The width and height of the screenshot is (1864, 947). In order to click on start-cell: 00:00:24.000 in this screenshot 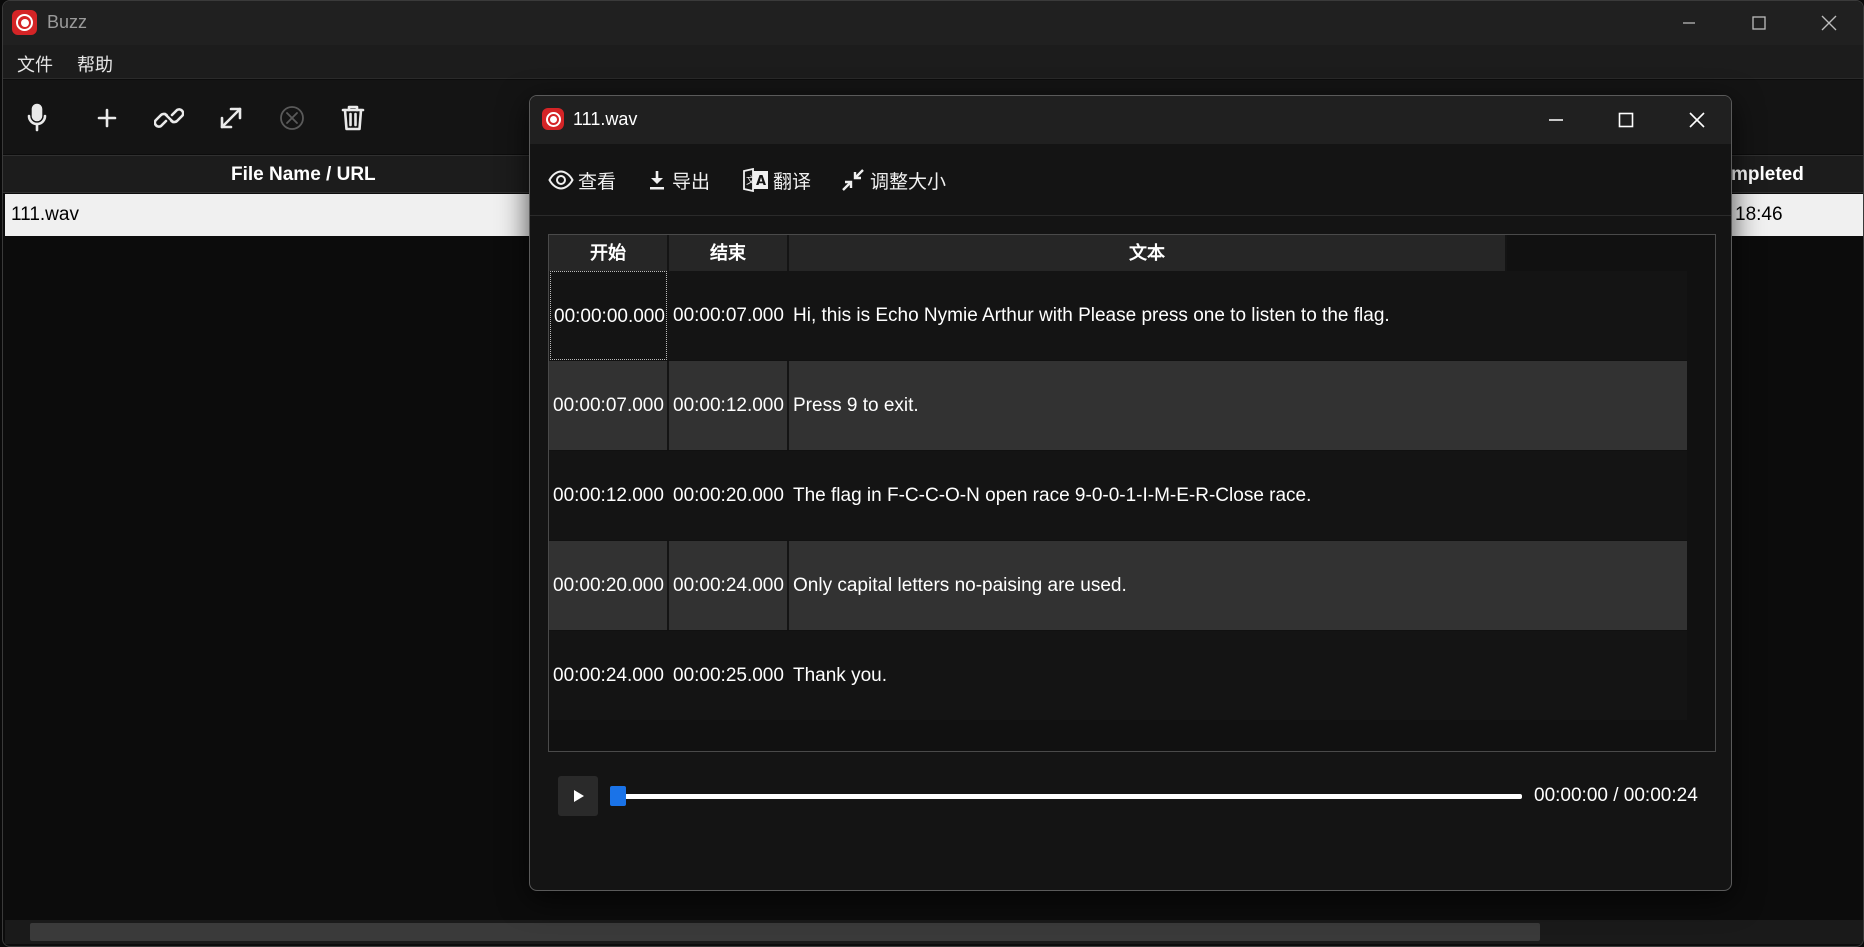, I will do `click(608, 675)`.